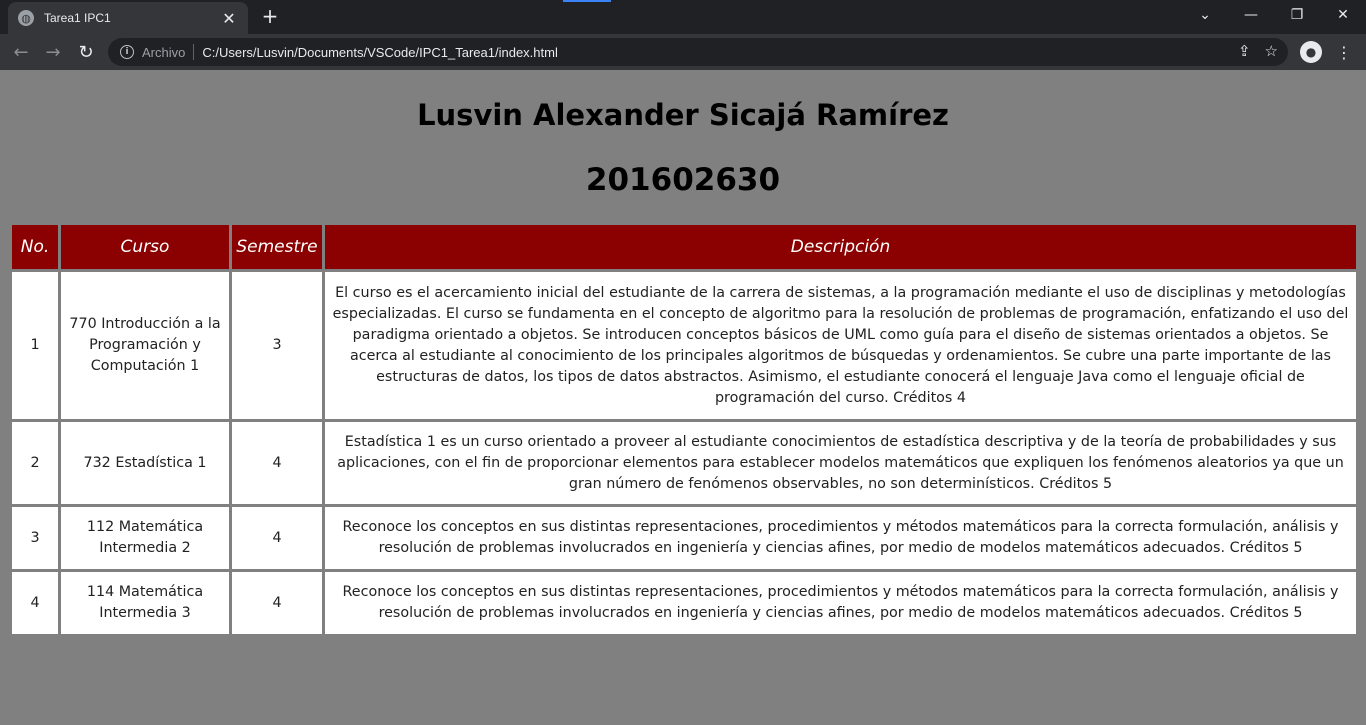  I want to click on tab-bar: ◍ Tarea1 IPC1 ✕ + ⌄ — ❐ ✕, so click(683, 17).